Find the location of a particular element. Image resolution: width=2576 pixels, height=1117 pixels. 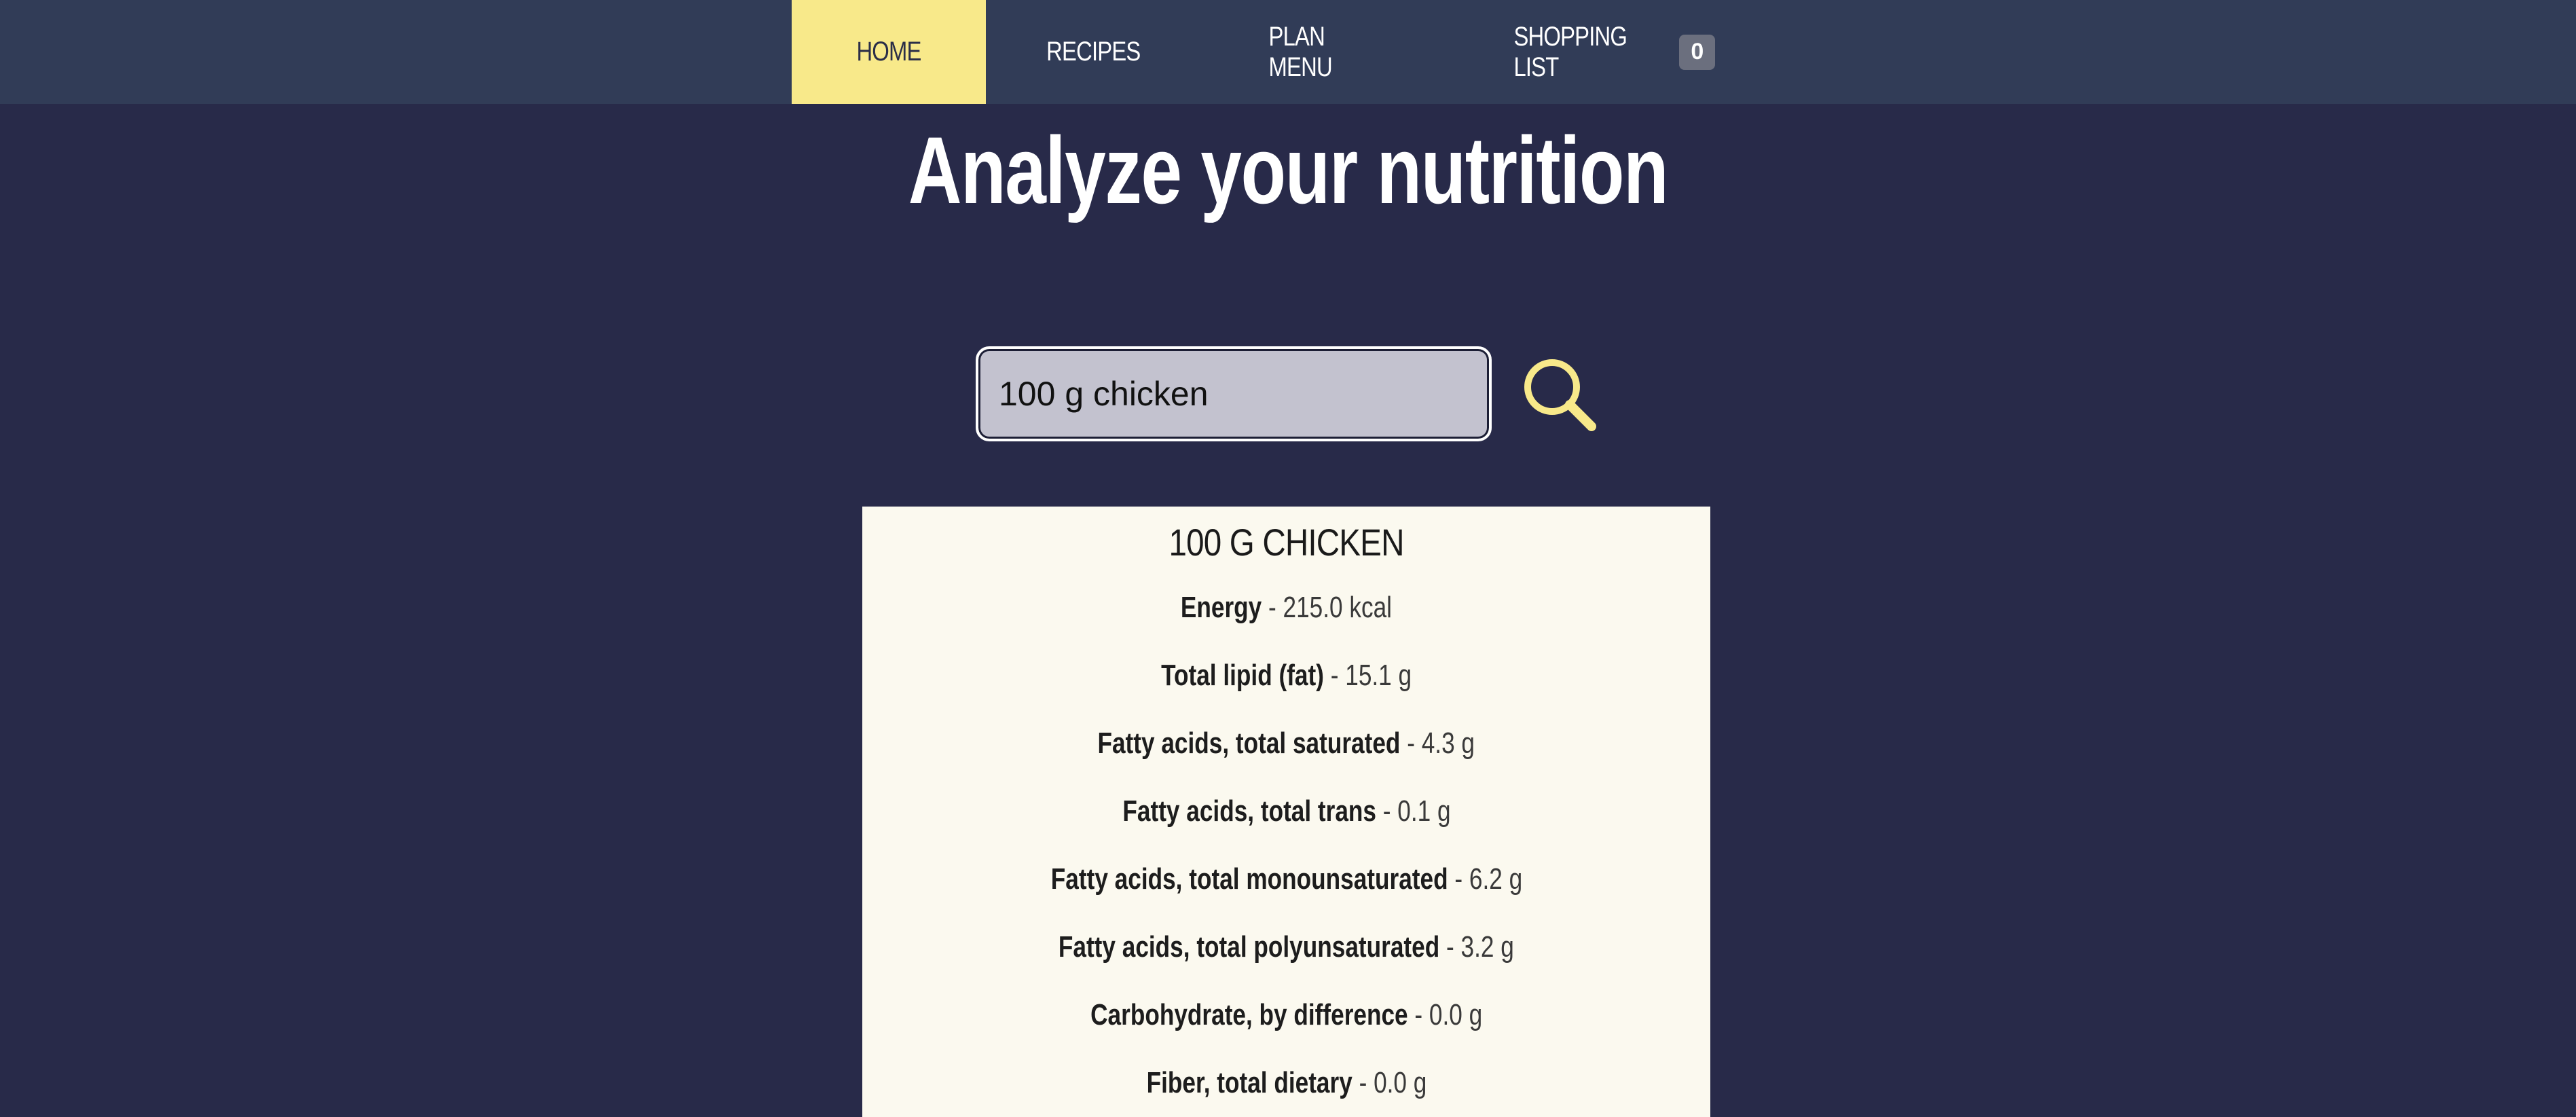

nav-home: HOME is located at coordinates (889, 52).